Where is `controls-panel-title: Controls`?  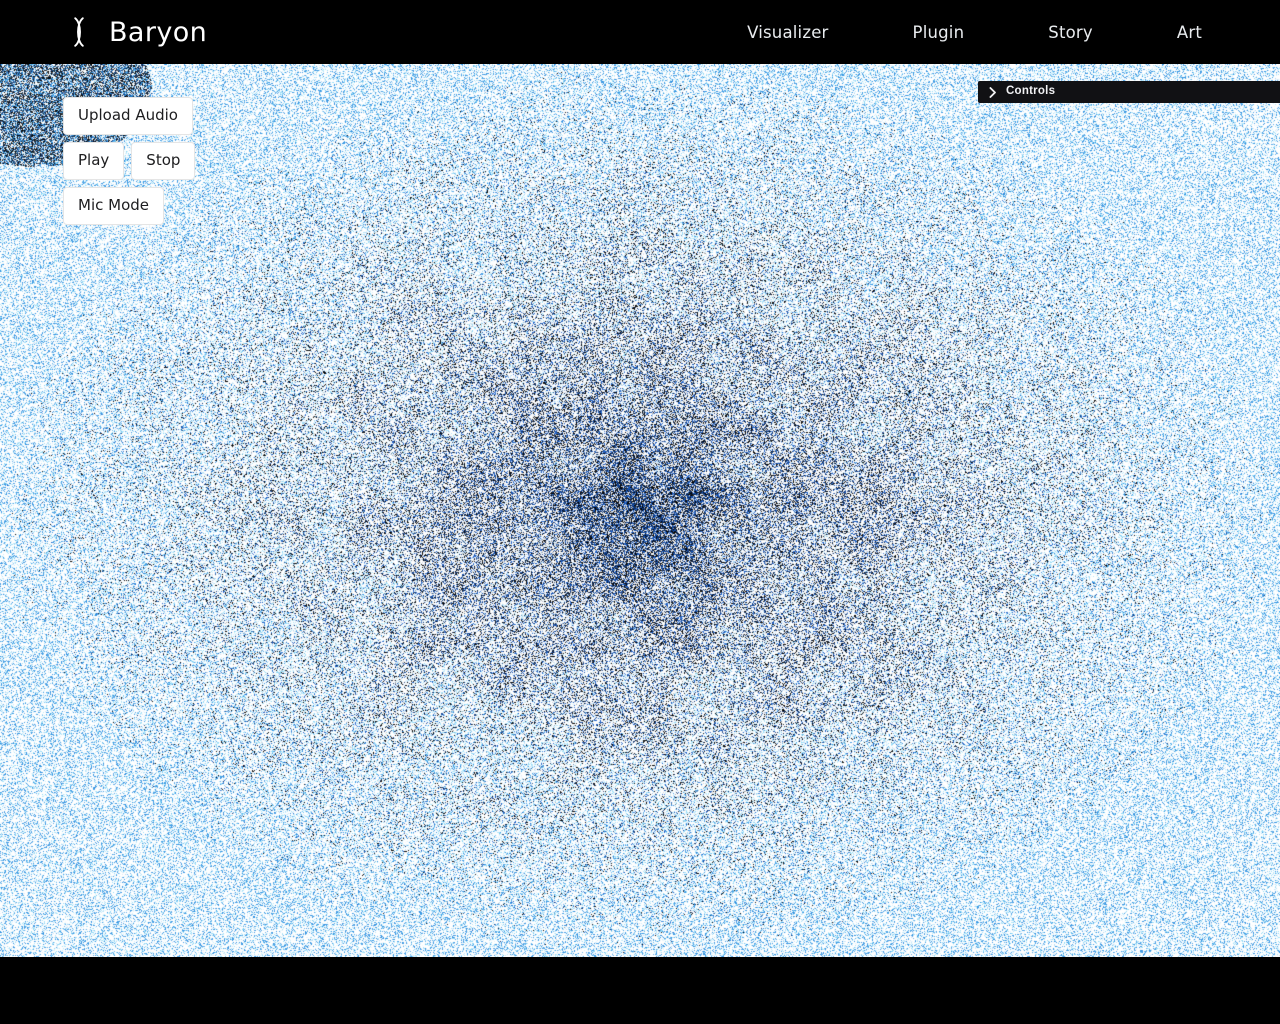
controls-panel-title: Controls is located at coordinates (1031, 91).